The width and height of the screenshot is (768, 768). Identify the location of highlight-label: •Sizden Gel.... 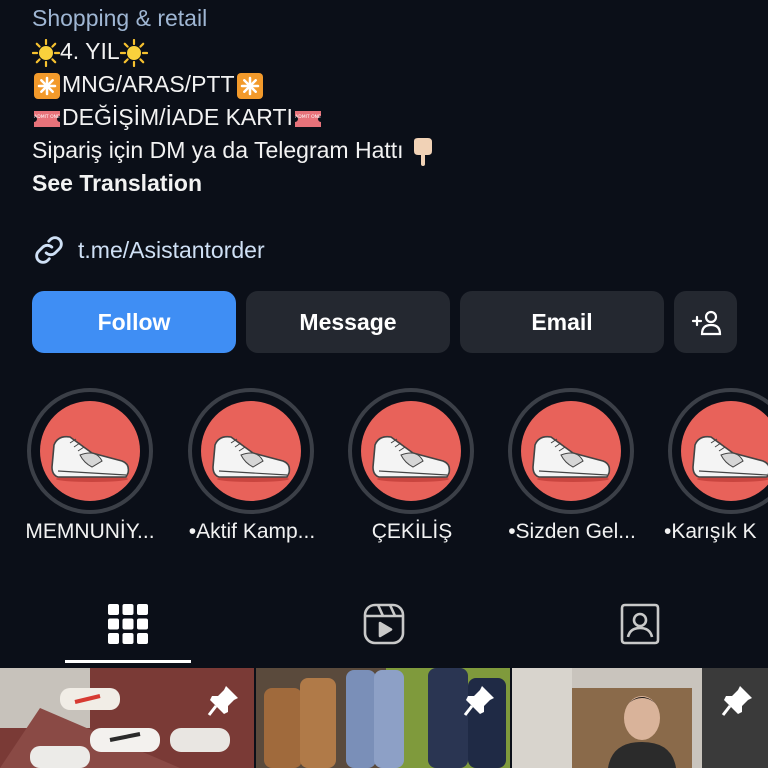
(572, 532).